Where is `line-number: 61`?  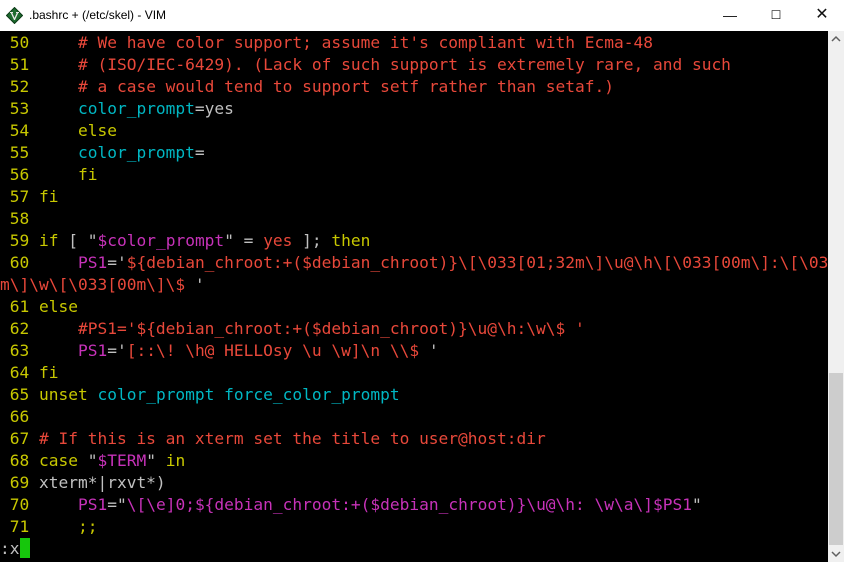
line-number: 61 is located at coordinates (19, 306).